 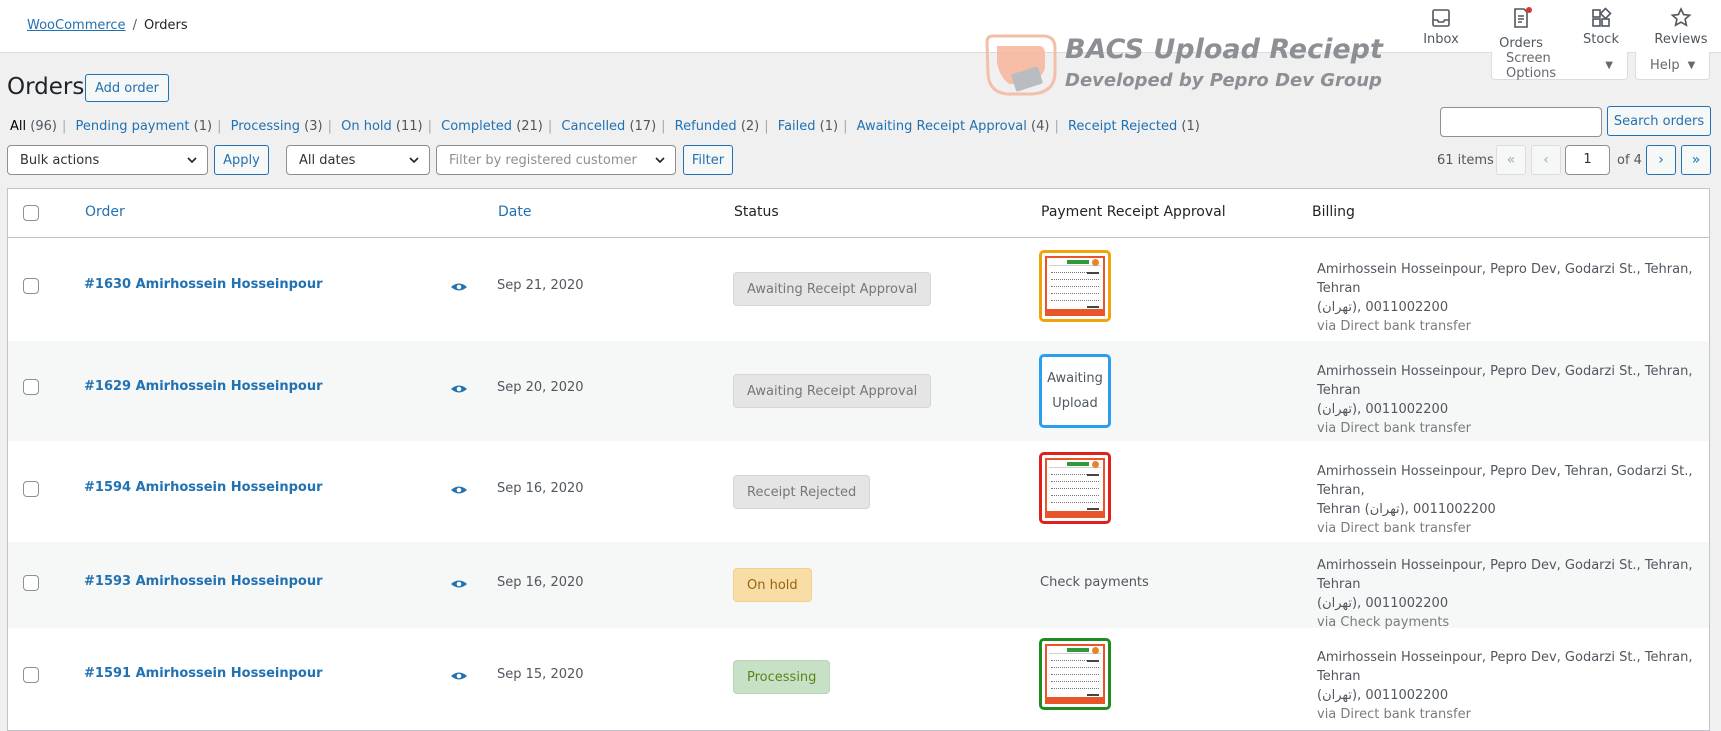 What do you see at coordinates (358, 160) in the screenshot?
I see `dates-select: All dates` at bounding box center [358, 160].